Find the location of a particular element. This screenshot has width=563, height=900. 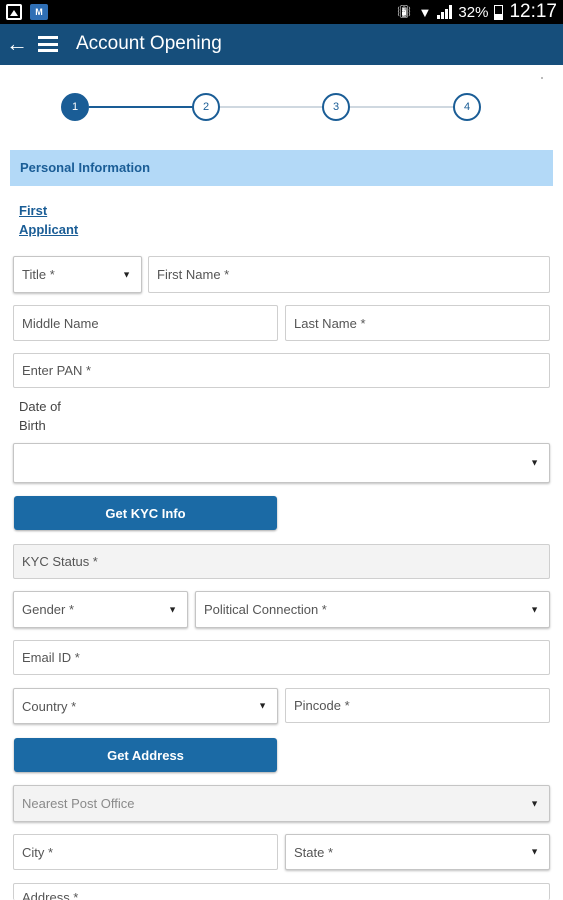

nearest-post-office-select: Nearest Post Office ▼ is located at coordinates (281, 803).